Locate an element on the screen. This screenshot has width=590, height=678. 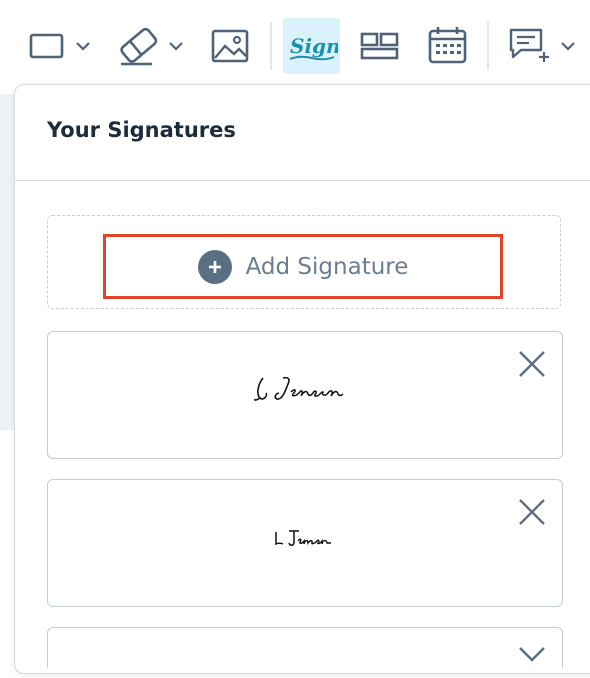
layout-tool is located at coordinates (380, 46).